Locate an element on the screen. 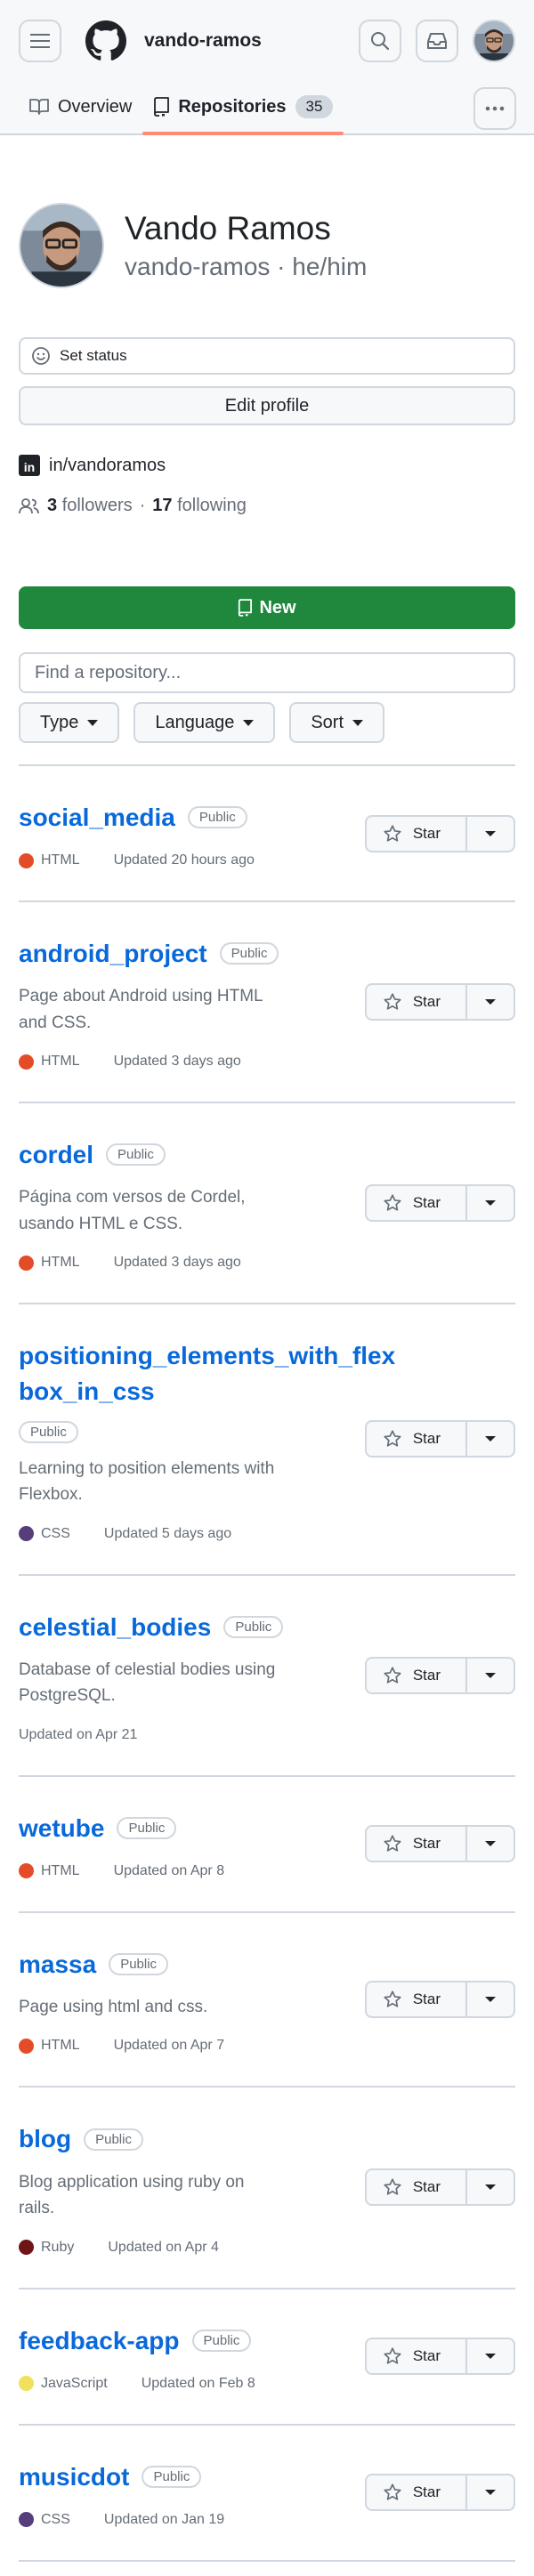  hamburger-icon is located at coordinates (40, 41).